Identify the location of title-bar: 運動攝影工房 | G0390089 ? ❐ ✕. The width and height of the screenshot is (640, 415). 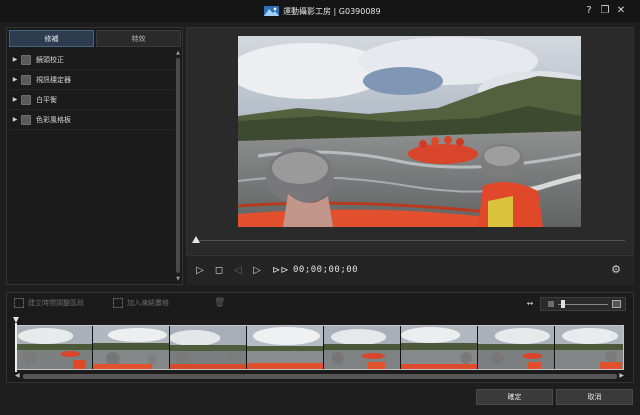
(320, 11).